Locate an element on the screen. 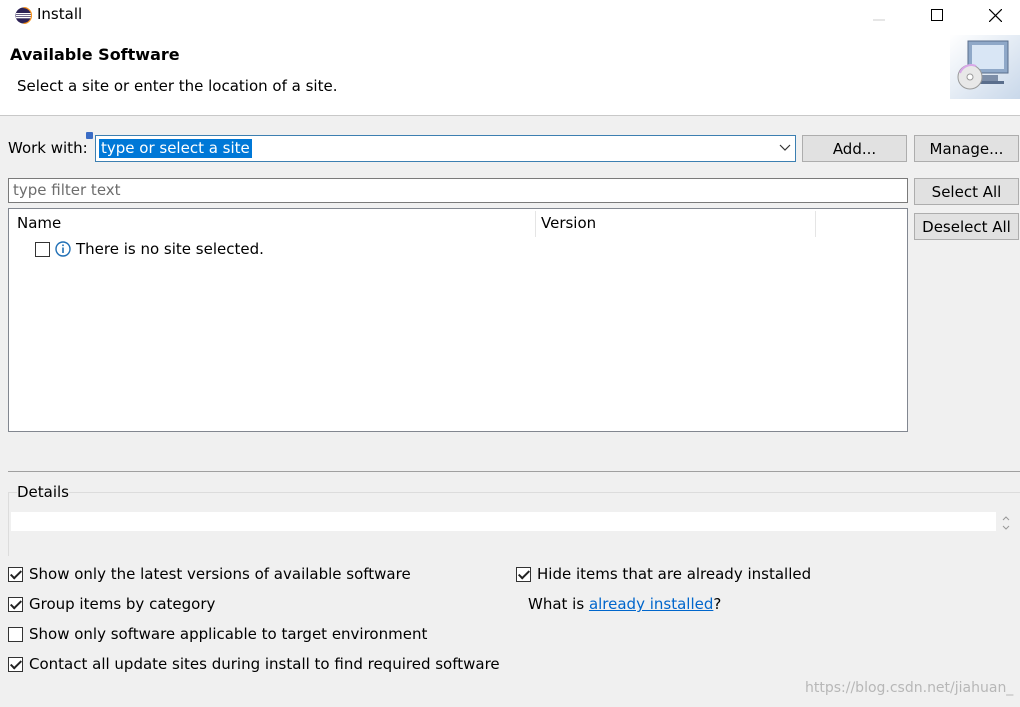 The width and height of the screenshot is (1020, 707). column-header-name: Name is located at coordinates (39, 224).